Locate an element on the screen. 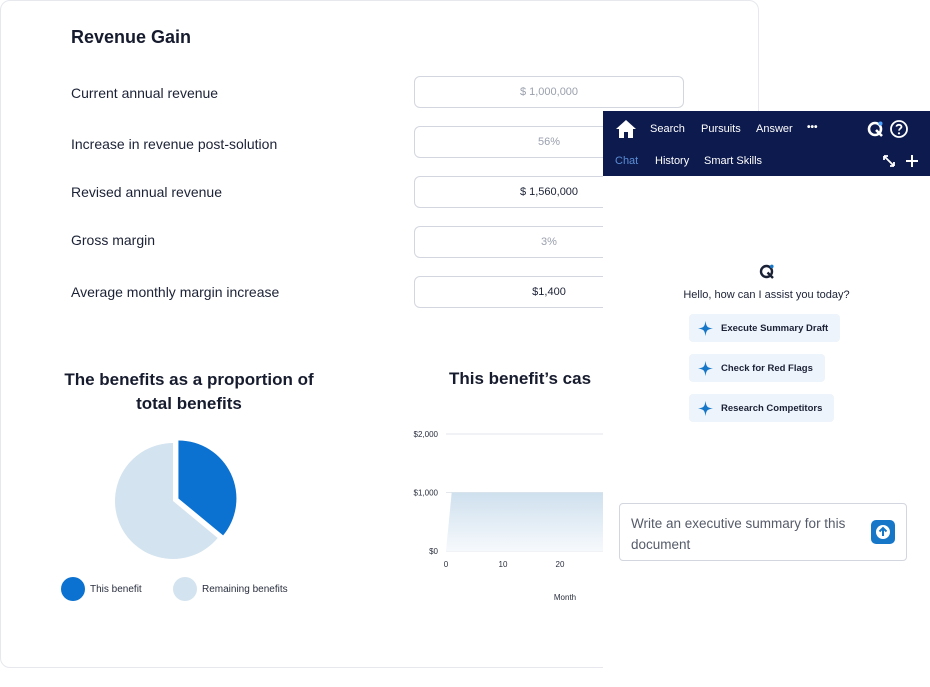 This screenshot has width=930, height=687. tab-smart-skills: Smart Skills is located at coordinates (733, 161).